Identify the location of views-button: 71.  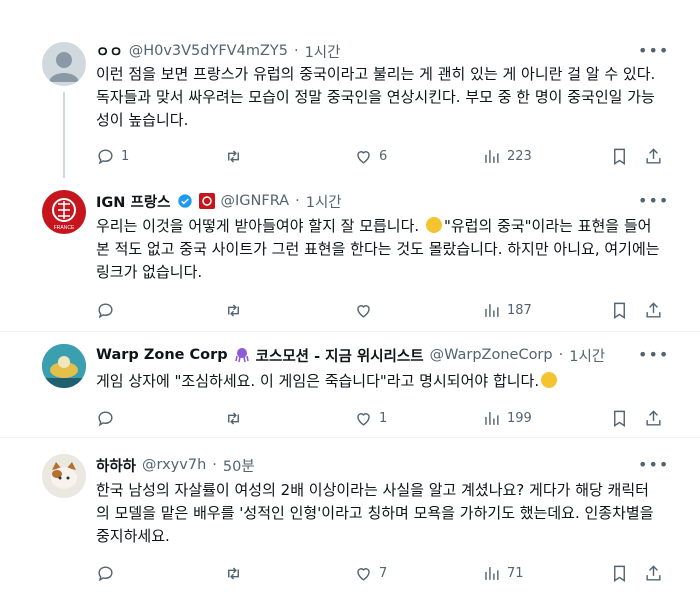
(503, 573).